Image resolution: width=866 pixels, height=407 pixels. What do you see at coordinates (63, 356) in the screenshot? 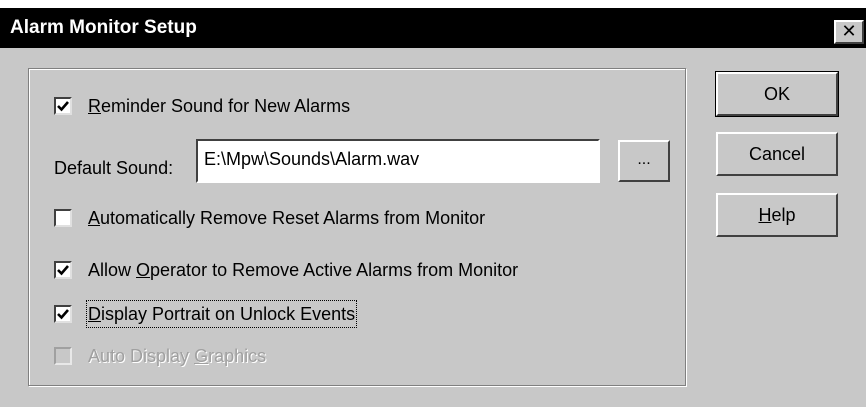
I see `auto-display-graphics-checkbox` at bounding box center [63, 356].